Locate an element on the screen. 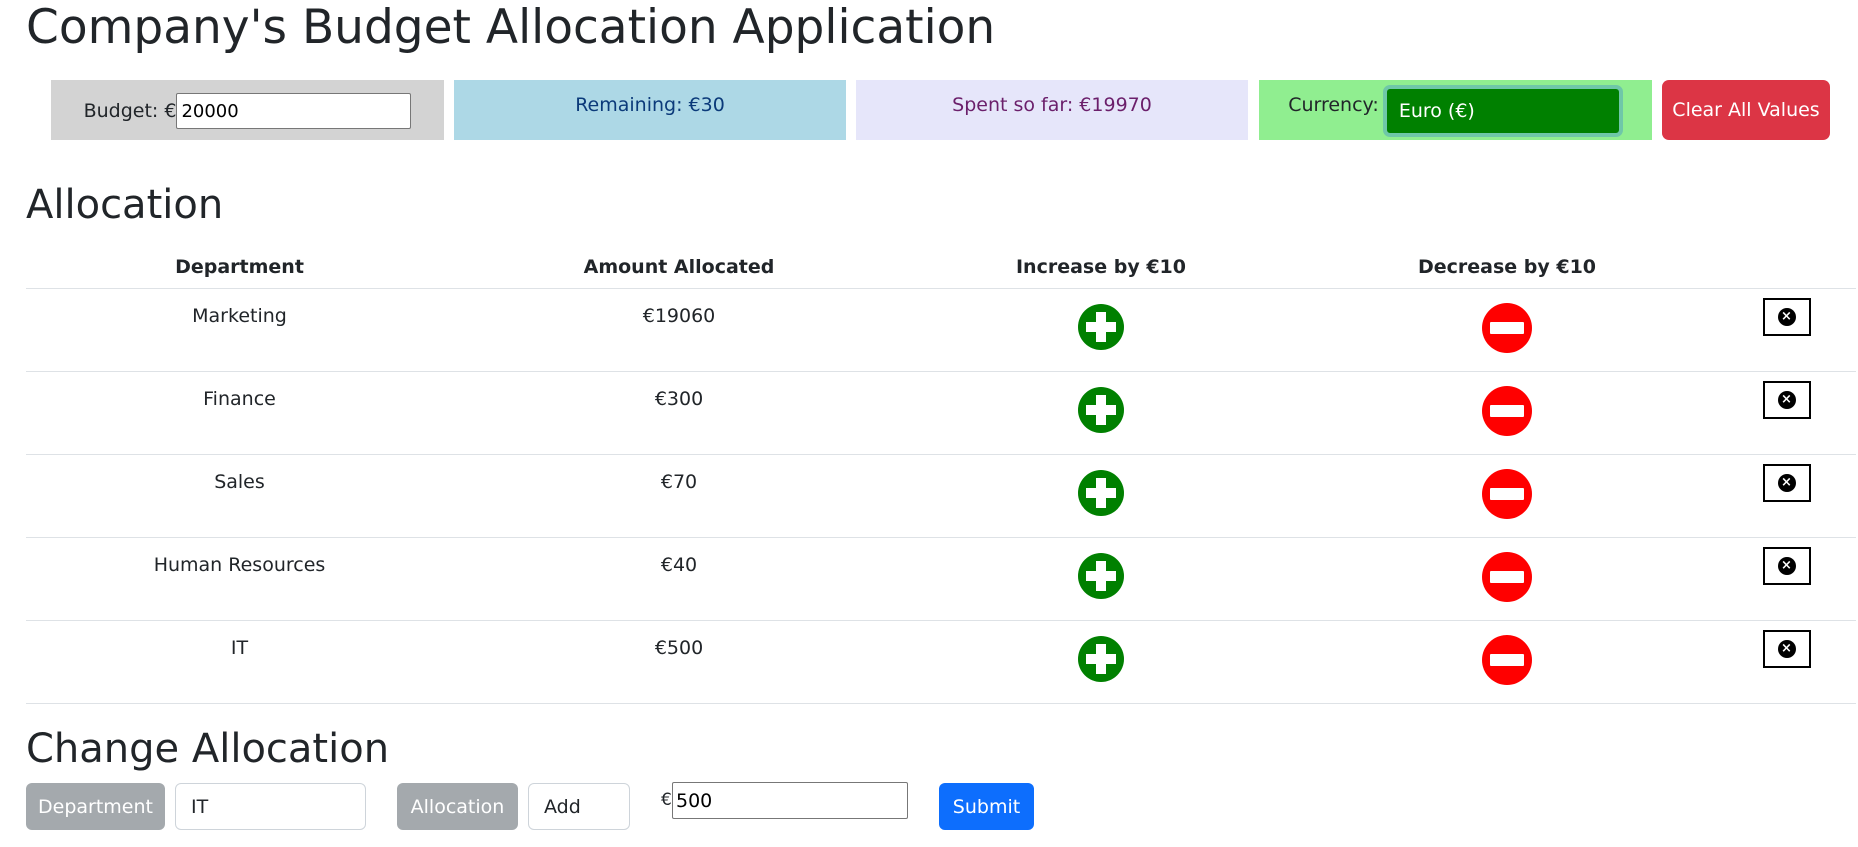 The image size is (1858, 847). table-row: Finance €300 × is located at coordinates (941, 413).